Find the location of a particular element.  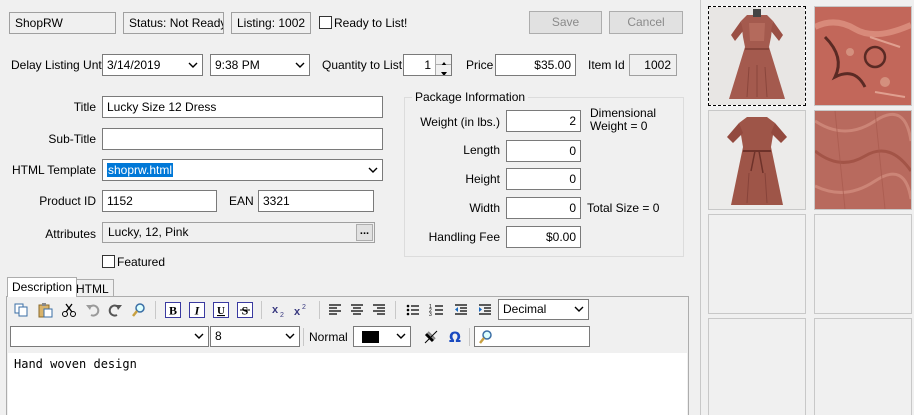

list-style-dropdown: Decimal is located at coordinates (543, 309).